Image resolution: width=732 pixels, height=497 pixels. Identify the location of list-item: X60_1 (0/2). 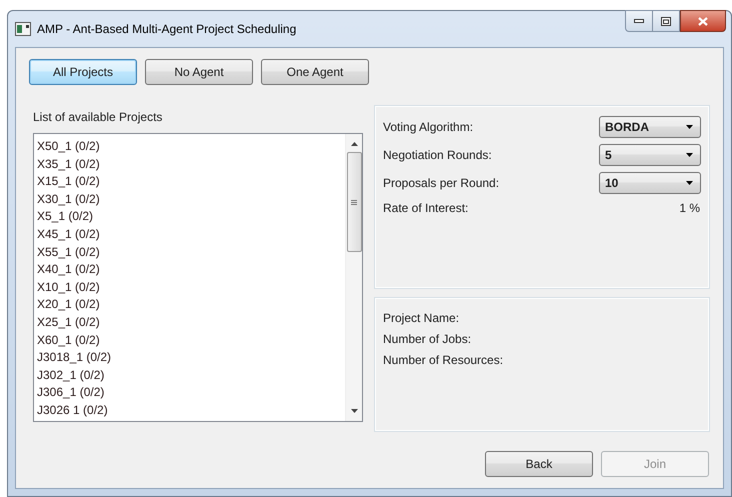
(191, 341).